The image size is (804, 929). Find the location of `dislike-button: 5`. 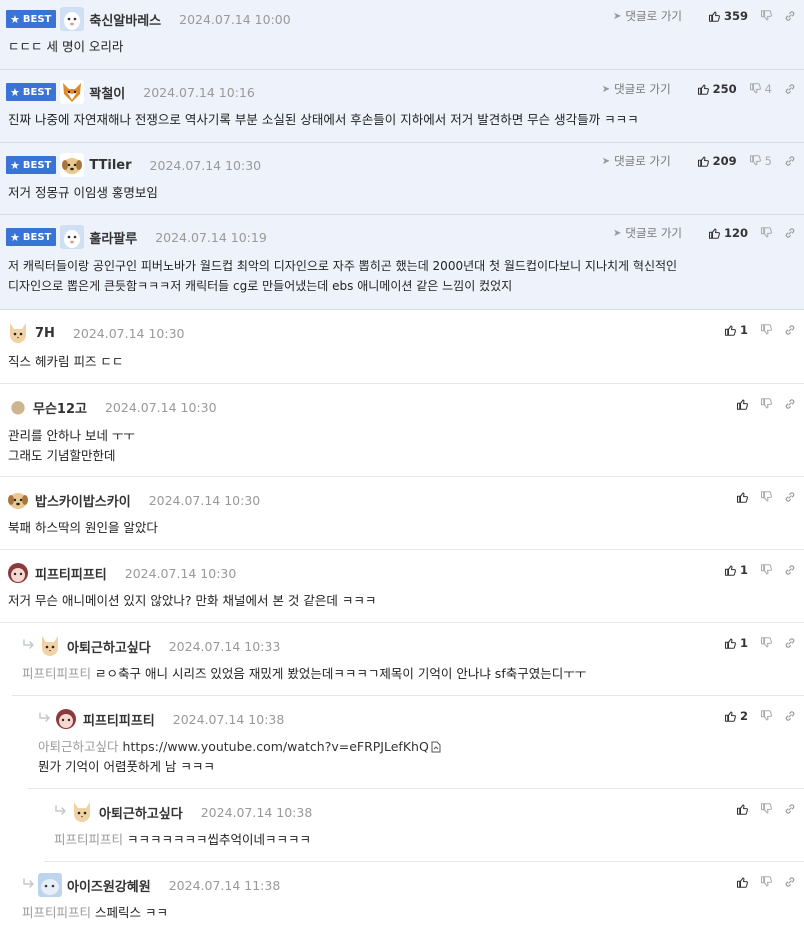

dislike-button: 5 is located at coordinates (760, 161).